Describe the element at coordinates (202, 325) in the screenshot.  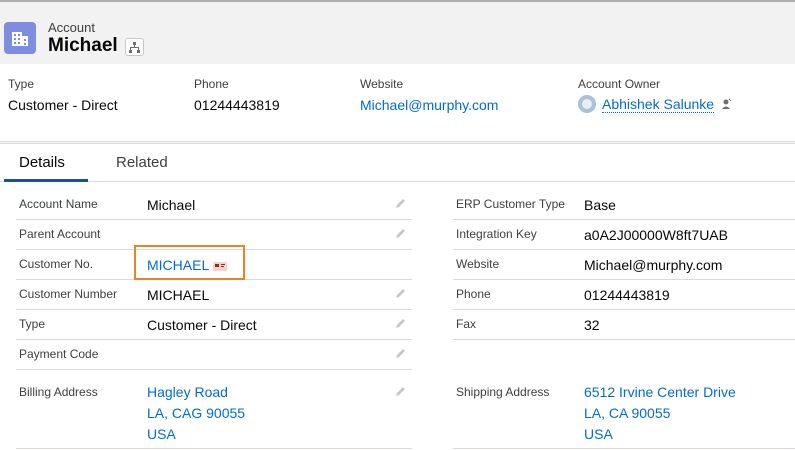
I see `field-value: Customer - Direct` at that location.